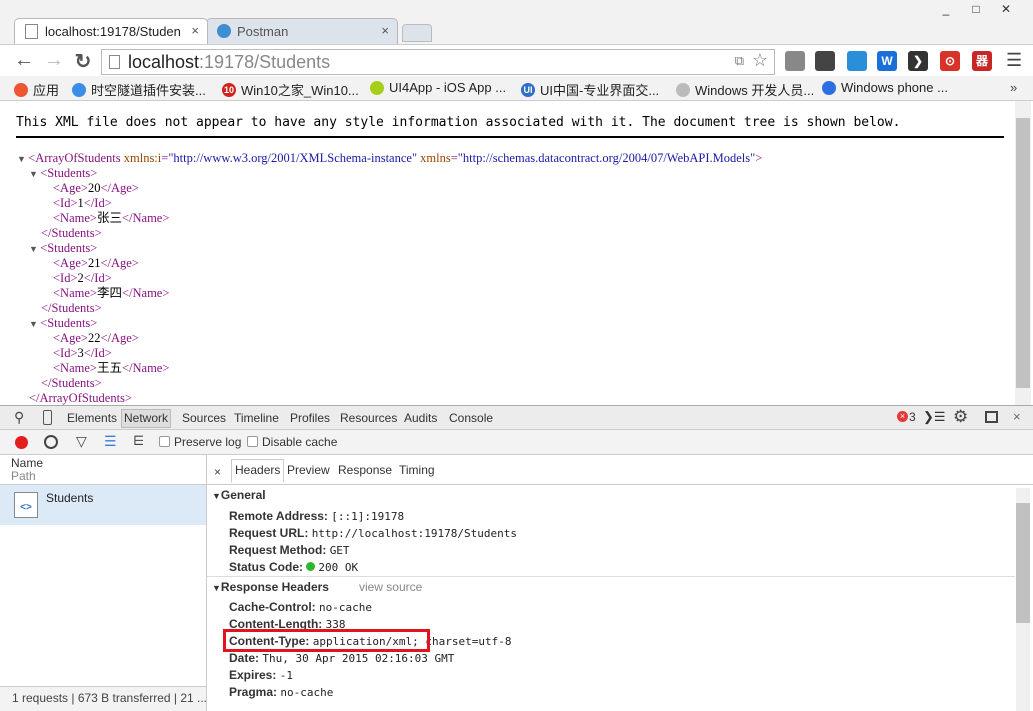  Describe the element at coordinates (390, 587) in the screenshot. I see `view-source-link: view source` at that location.